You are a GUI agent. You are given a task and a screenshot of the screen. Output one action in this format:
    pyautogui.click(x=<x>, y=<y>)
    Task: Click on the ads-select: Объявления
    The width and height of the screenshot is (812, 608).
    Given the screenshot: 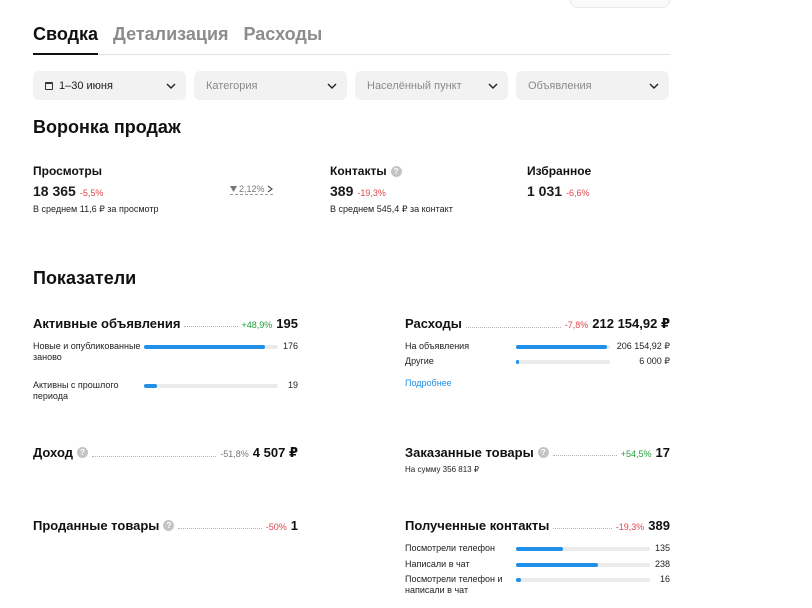 What is the action you would take?
    pyautogui.click(x=592, y=85)
    